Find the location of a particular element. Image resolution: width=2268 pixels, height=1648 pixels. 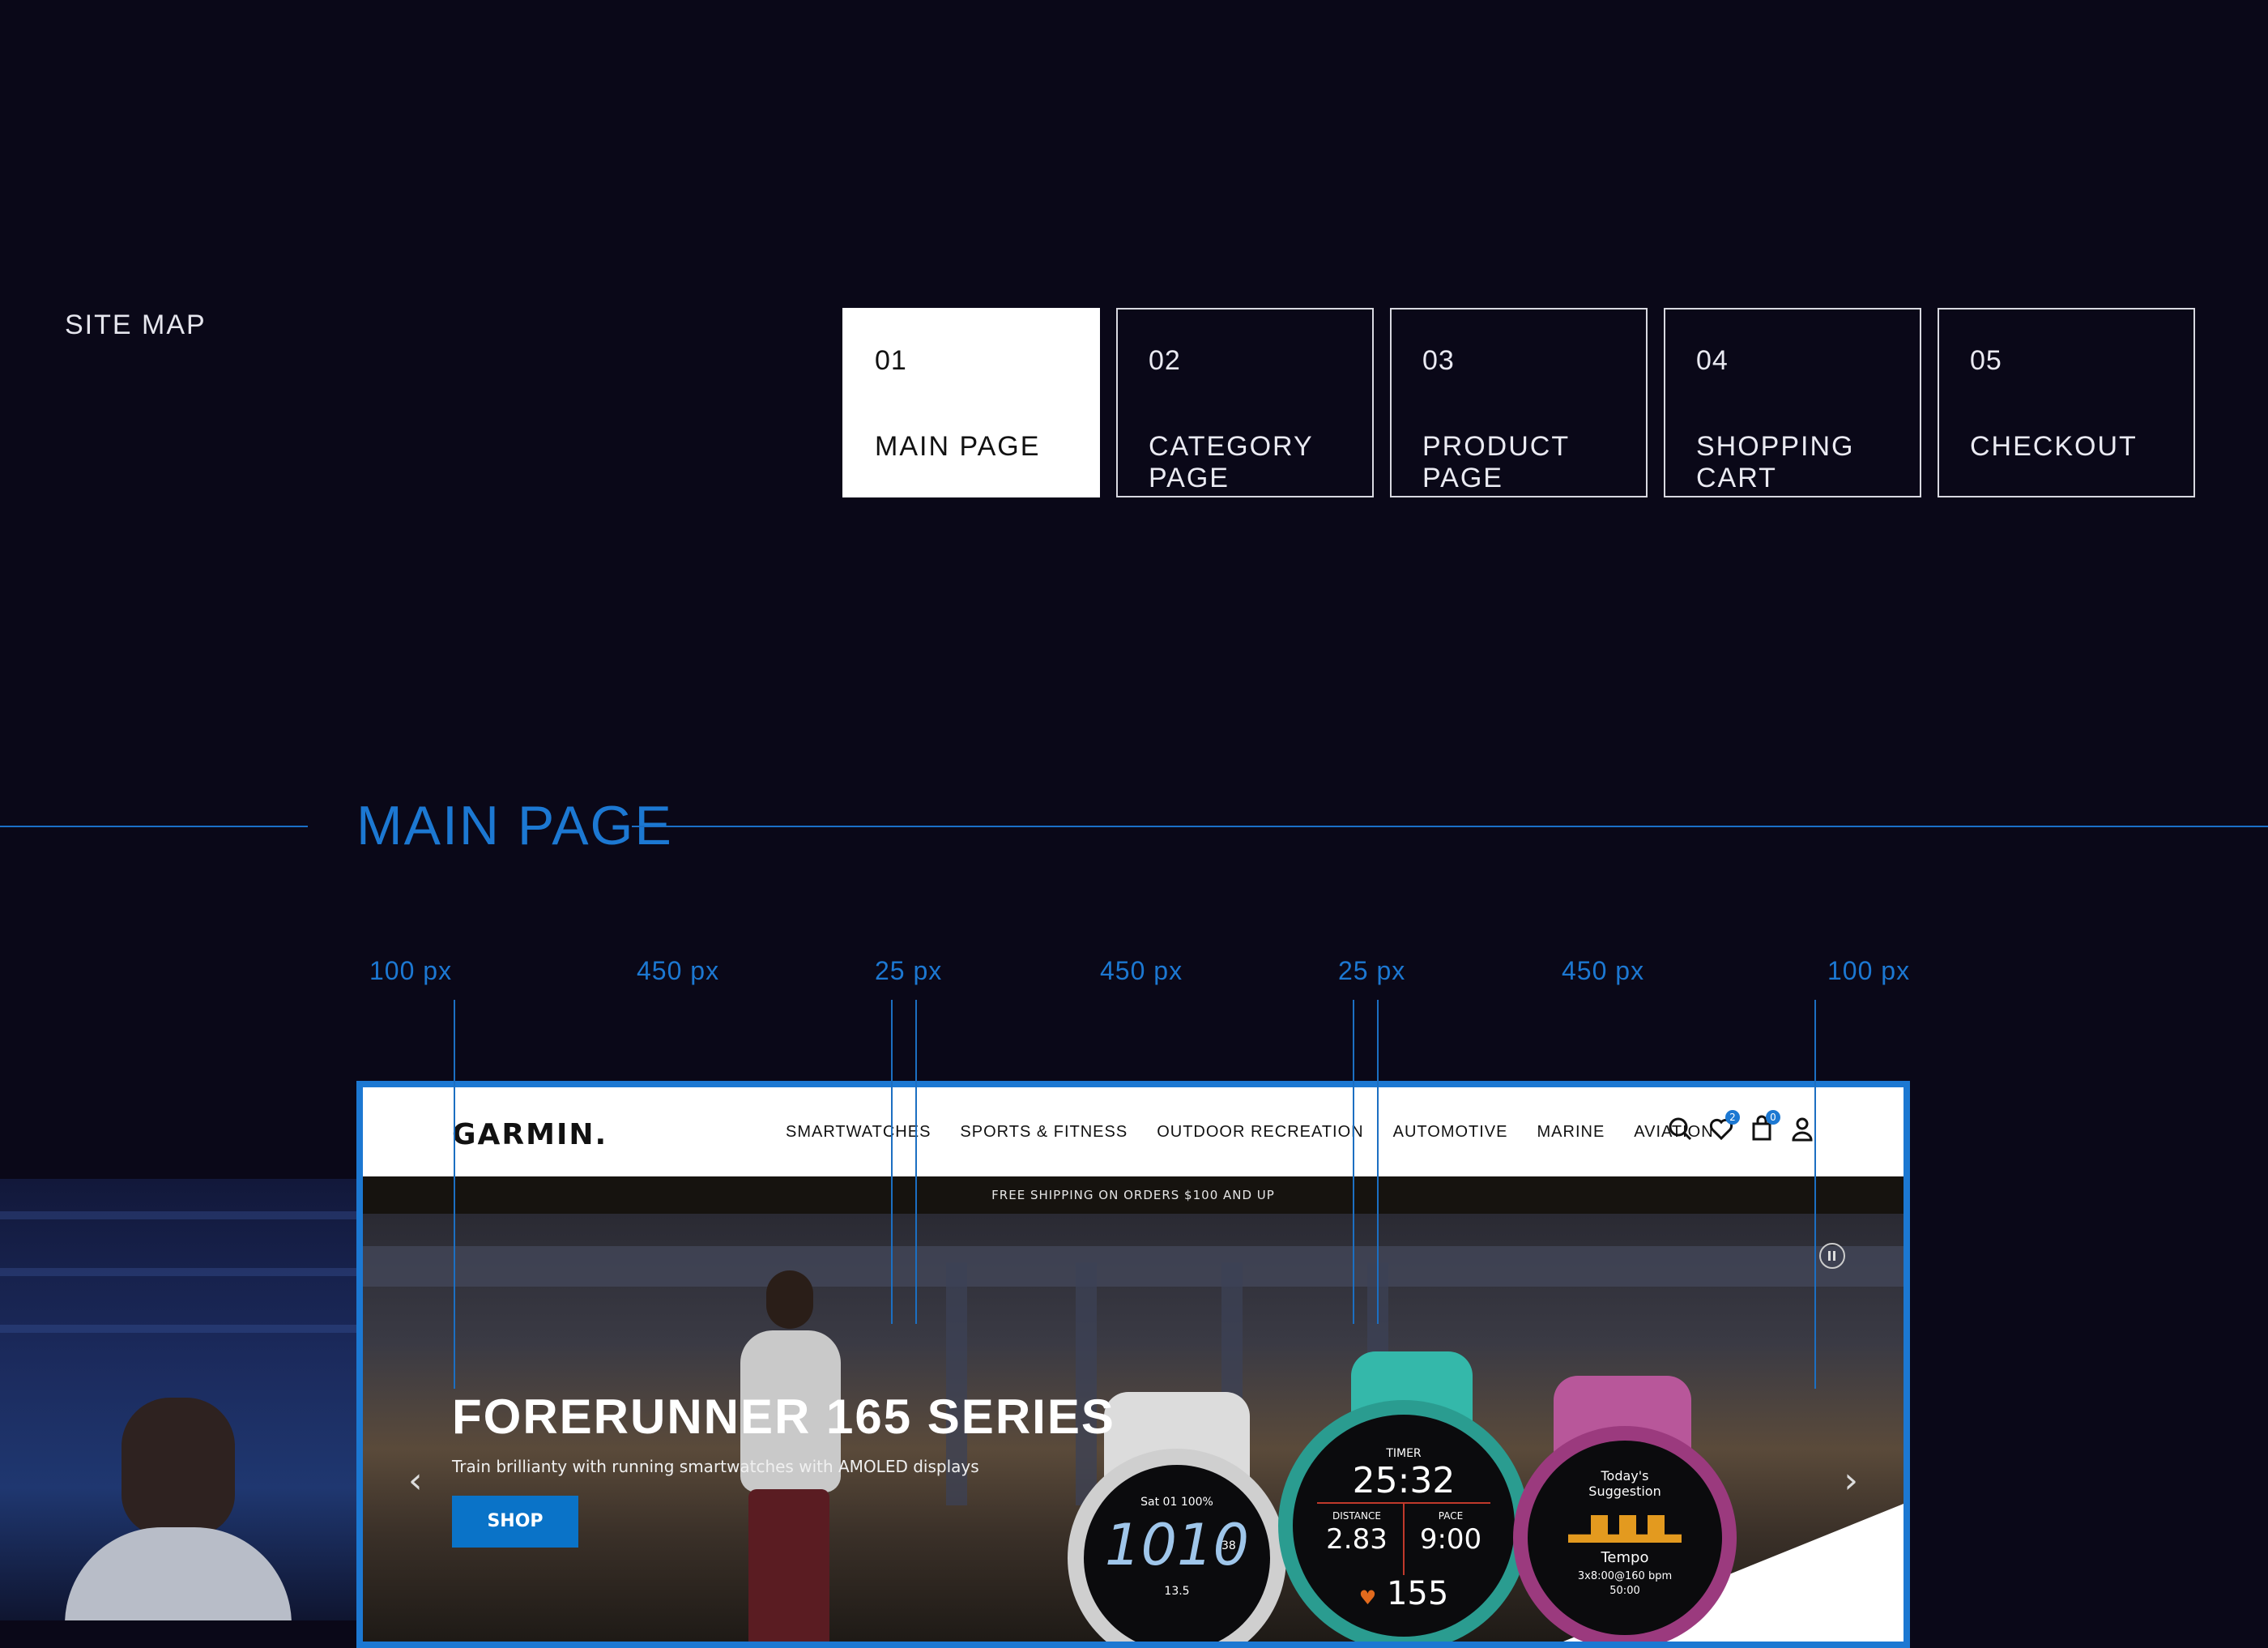

shipping-banner: FREE SHIPPING ON ORDERS $100 AND UP is located at coordinates (1133, 1195).